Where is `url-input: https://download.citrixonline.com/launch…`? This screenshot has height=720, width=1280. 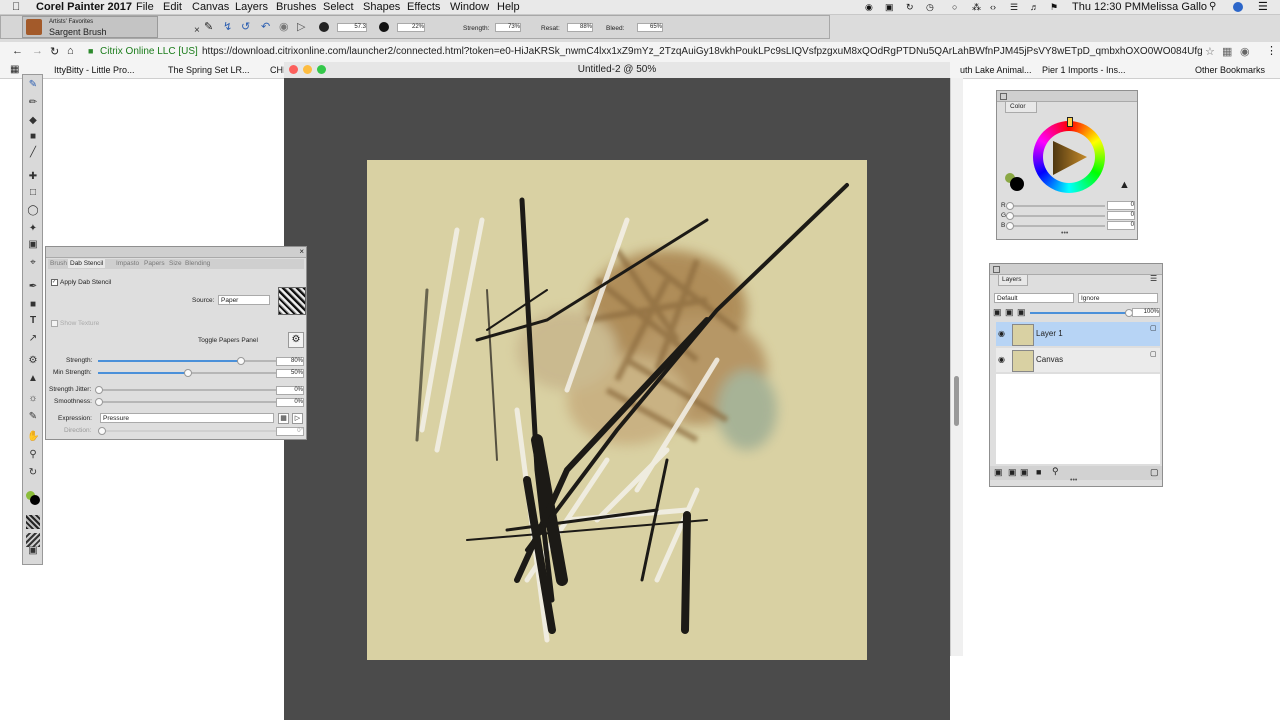
url-input: https://download.citrixonline.com/launch… is located at coordinates (702, 51).